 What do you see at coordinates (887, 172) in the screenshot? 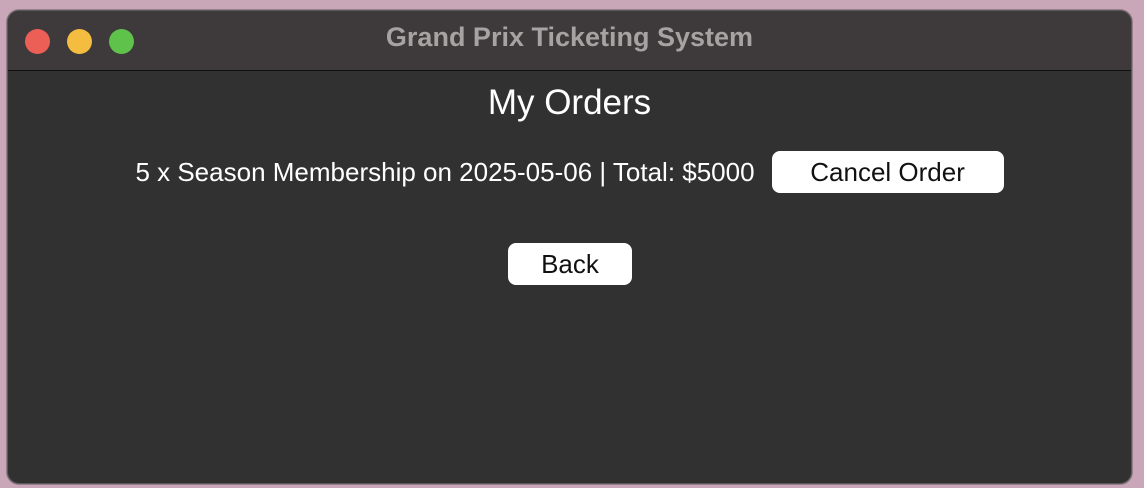
I see `cancel-order-button: Cancel Order` at bounding box center [887, 172].